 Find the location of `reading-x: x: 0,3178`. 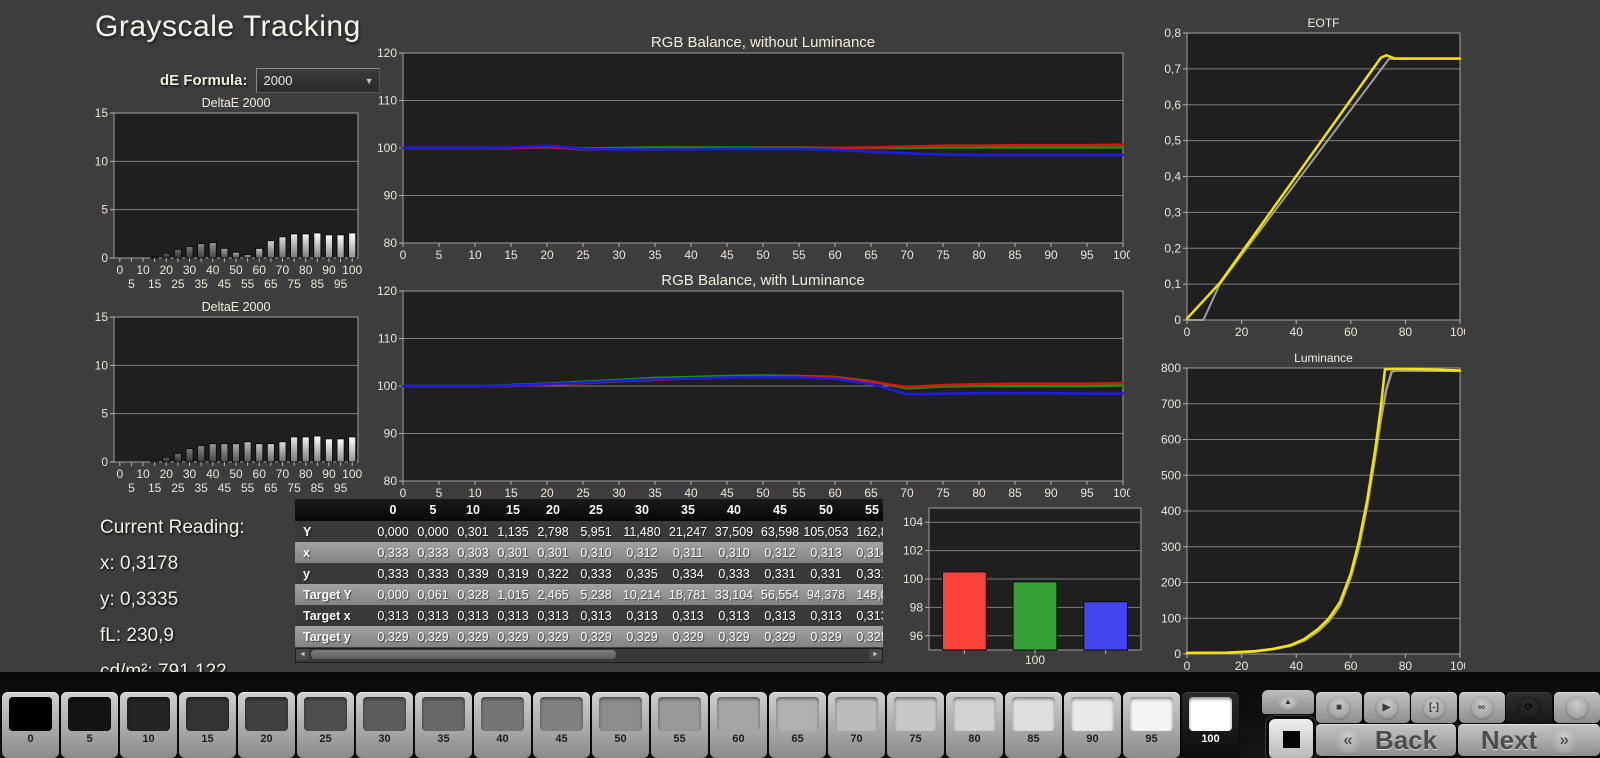

reading-x: x: 0,3178 is located at coordinates (139, 563).